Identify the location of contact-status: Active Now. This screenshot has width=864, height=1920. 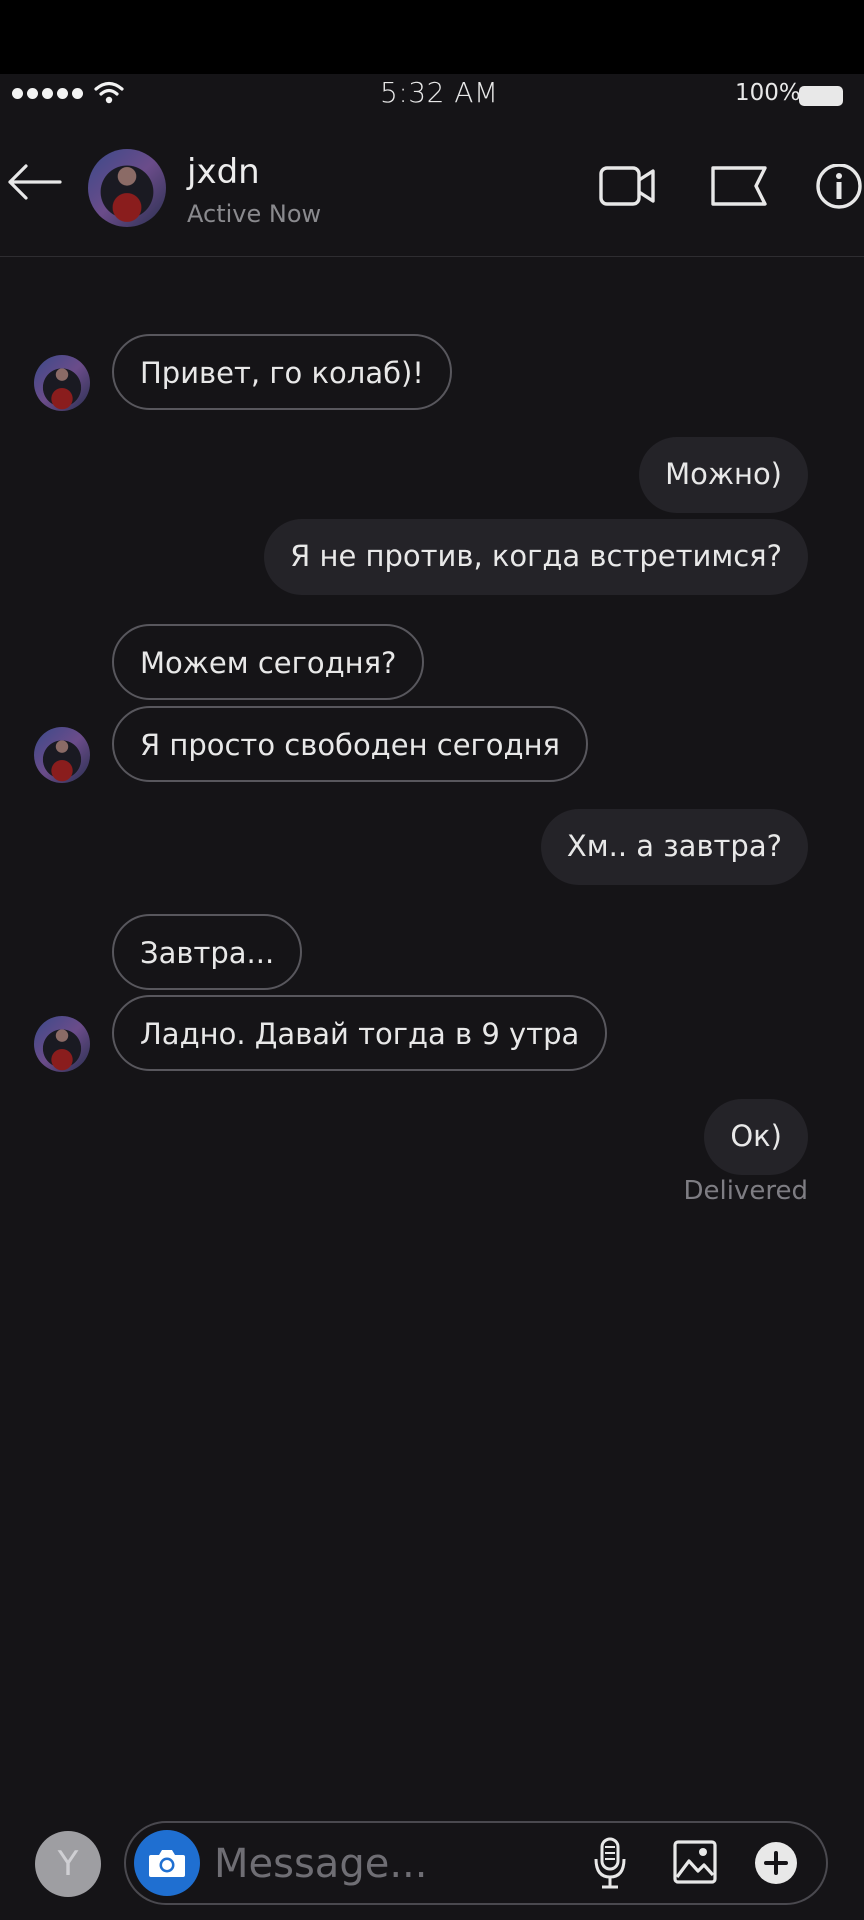
(254, 214).